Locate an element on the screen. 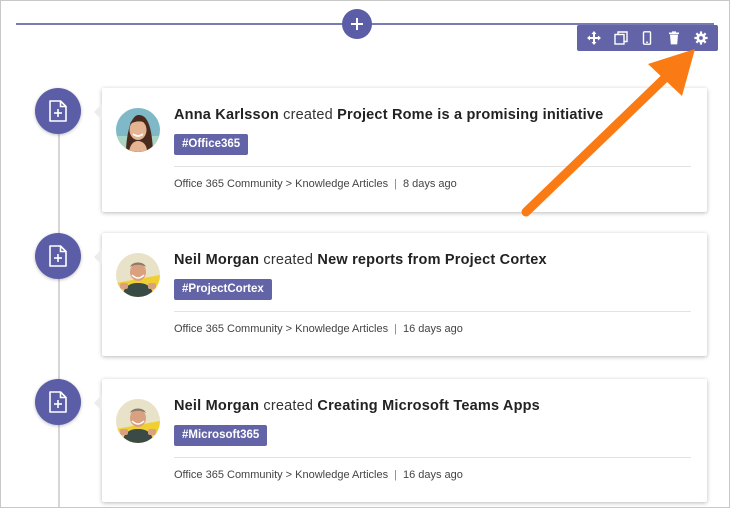  duplicate-button is located at coordinates (621, 38).